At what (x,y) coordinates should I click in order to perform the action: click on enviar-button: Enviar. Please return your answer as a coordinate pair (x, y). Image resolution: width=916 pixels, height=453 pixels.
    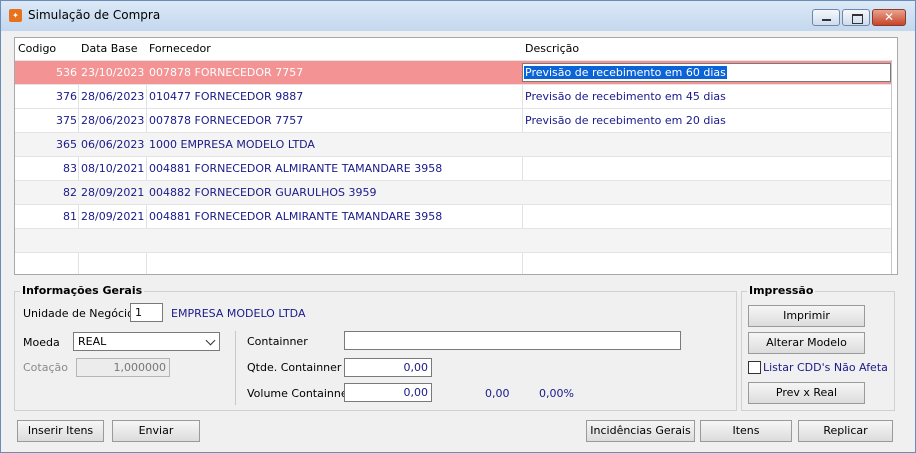
    Looking at the image, I should click on (156, 431).